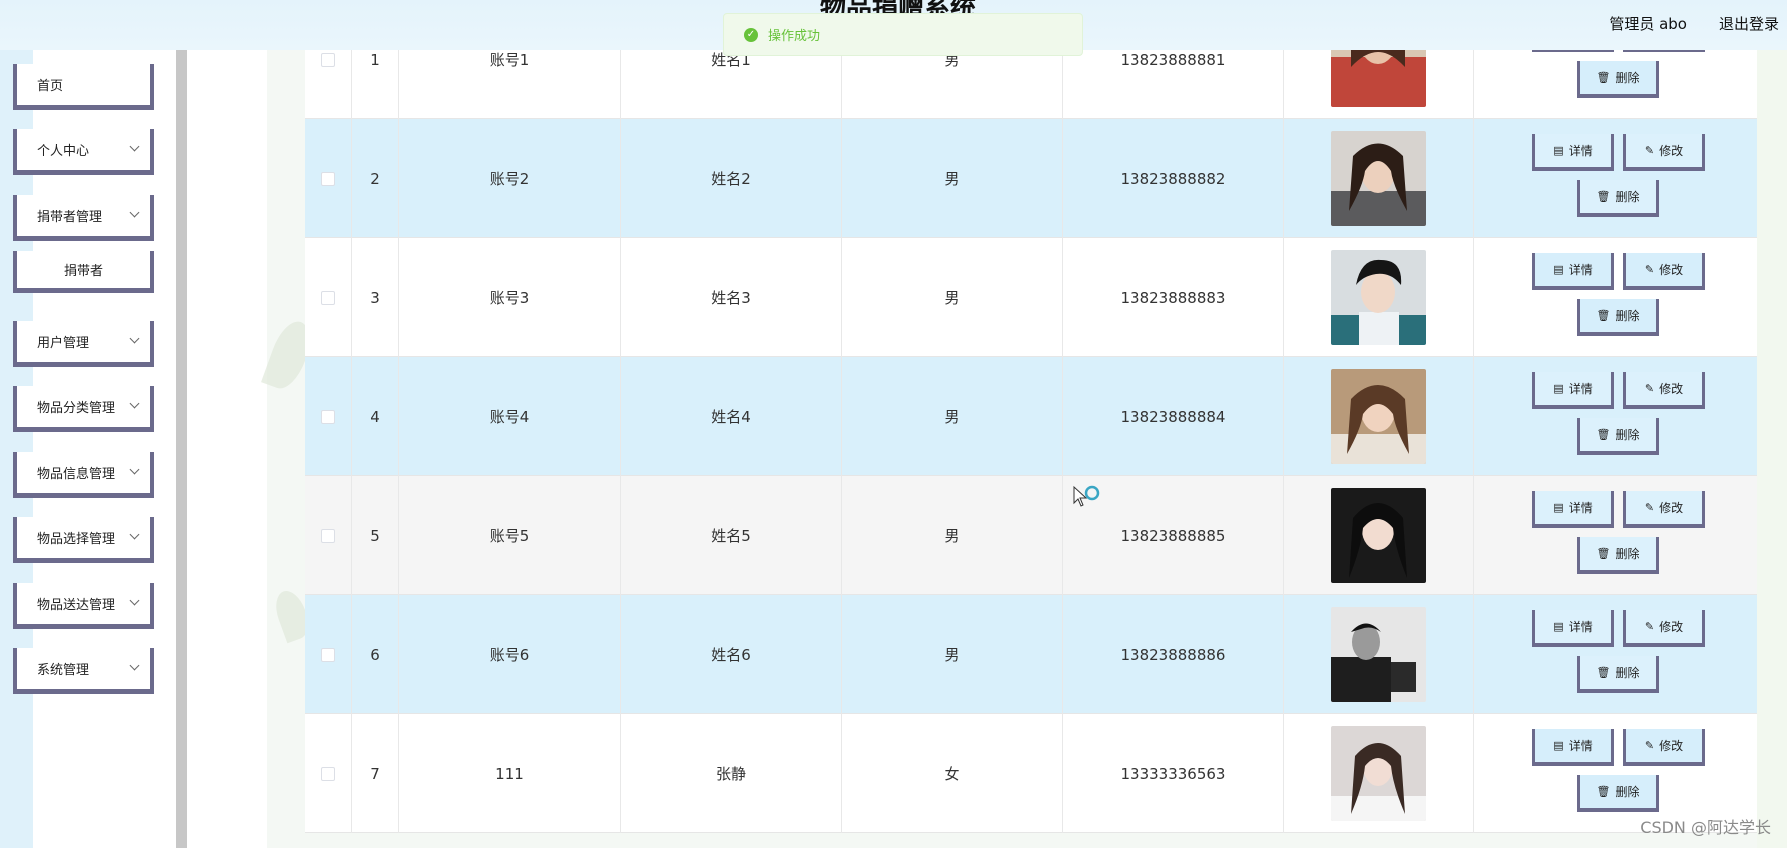 This screenshot has height=848, width=1787. I want to click on table-row: 2 账号2 姓名2 男 13823888882 ▤ 详情 ✎ 修改 🗑 删除, so click(1031, 178).